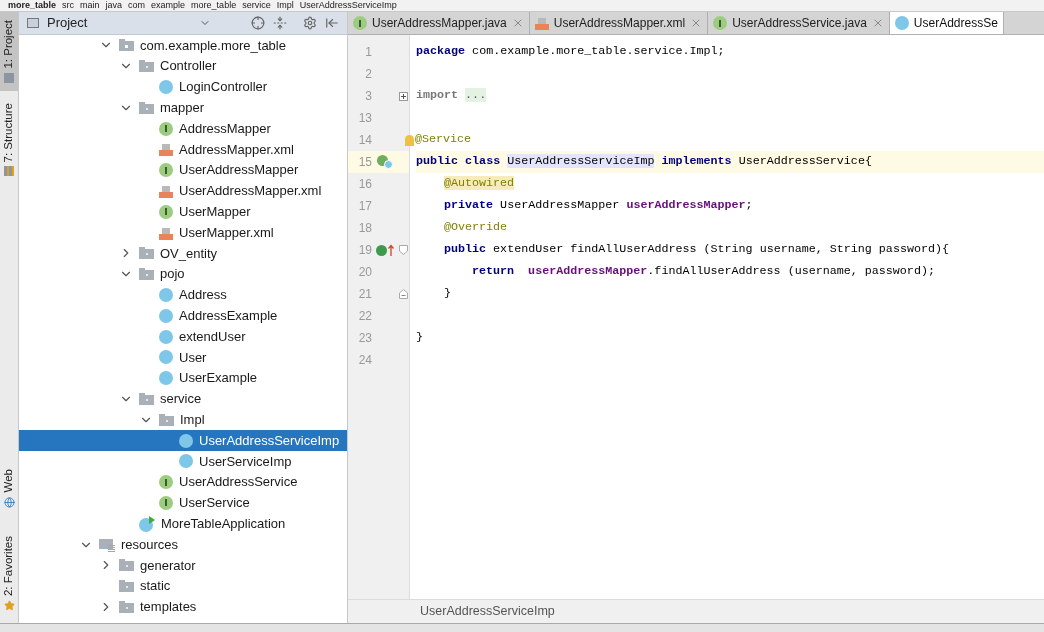 The height and width of the screenshot is (632, 1044). Describe the element at coordinates (385, 250) in the screenshot. I see `override-method-icon` at that location.